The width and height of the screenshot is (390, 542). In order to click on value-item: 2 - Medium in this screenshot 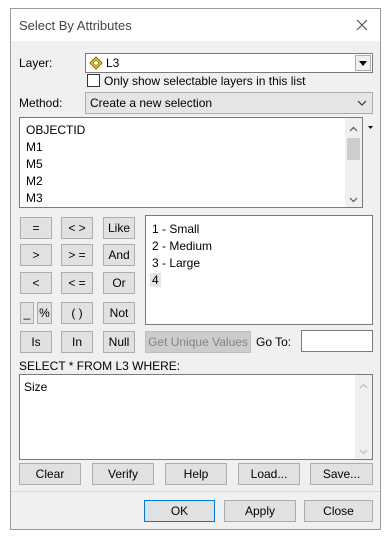, I will do `click(182, 246)`.